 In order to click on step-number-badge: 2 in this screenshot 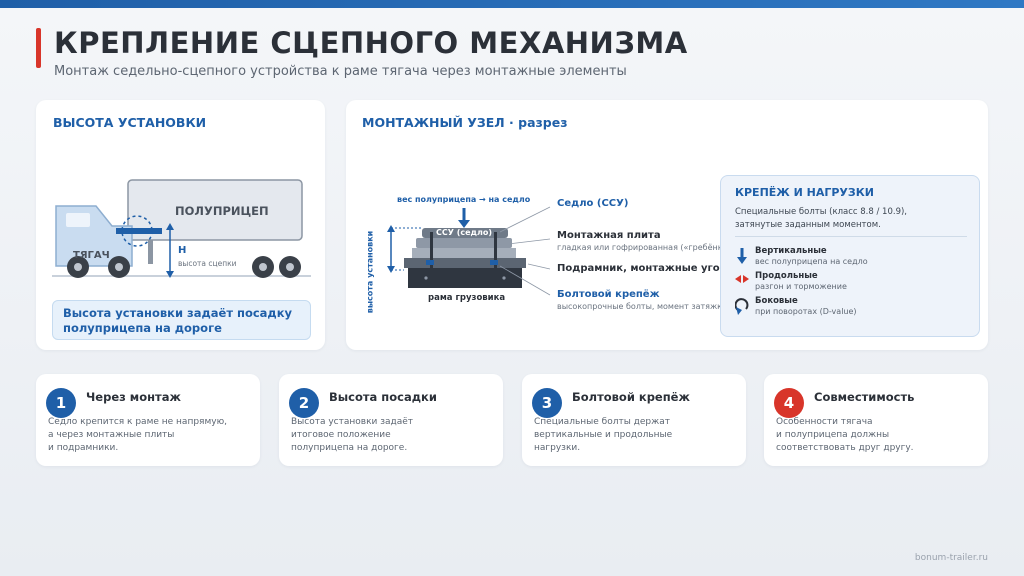, I will do `click(304, 403)`.